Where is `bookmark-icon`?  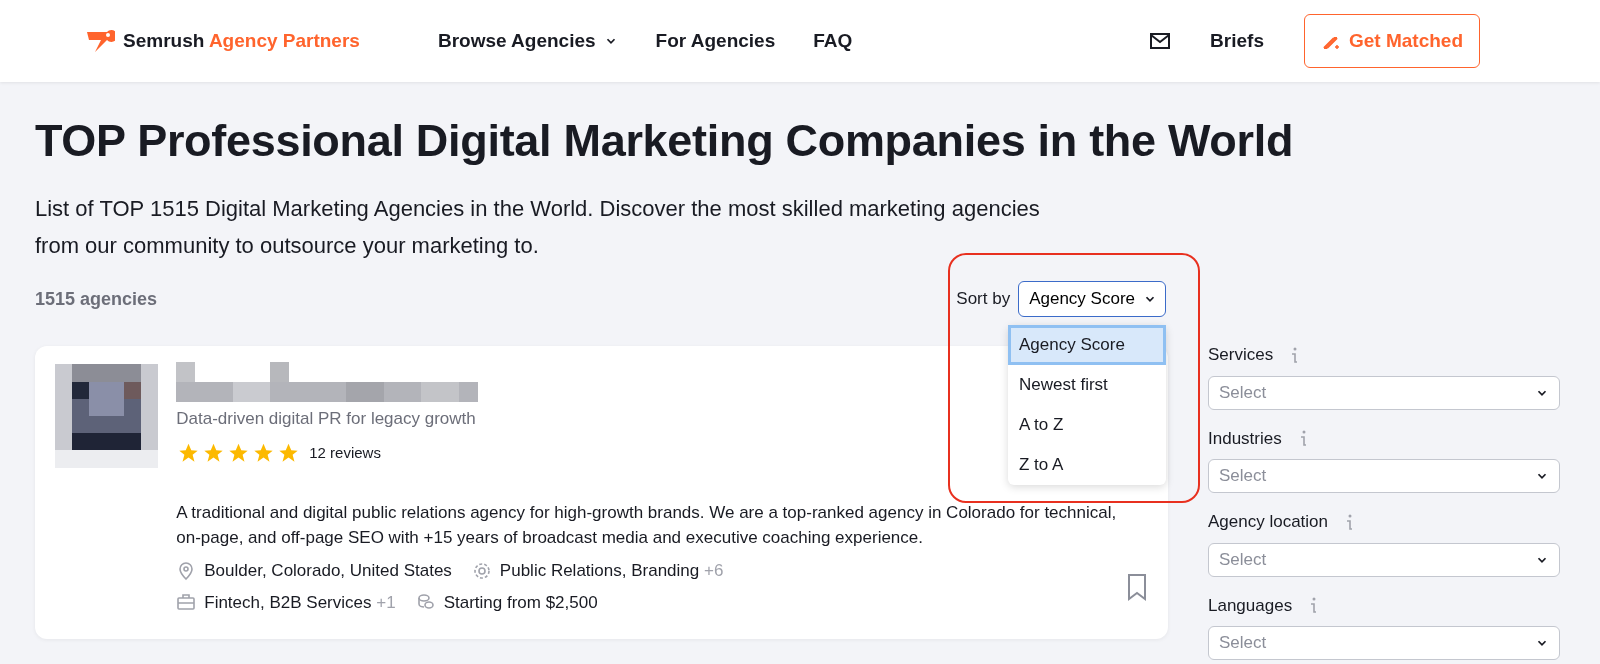 bookmark-icon is located at coordinates (1137, 587).